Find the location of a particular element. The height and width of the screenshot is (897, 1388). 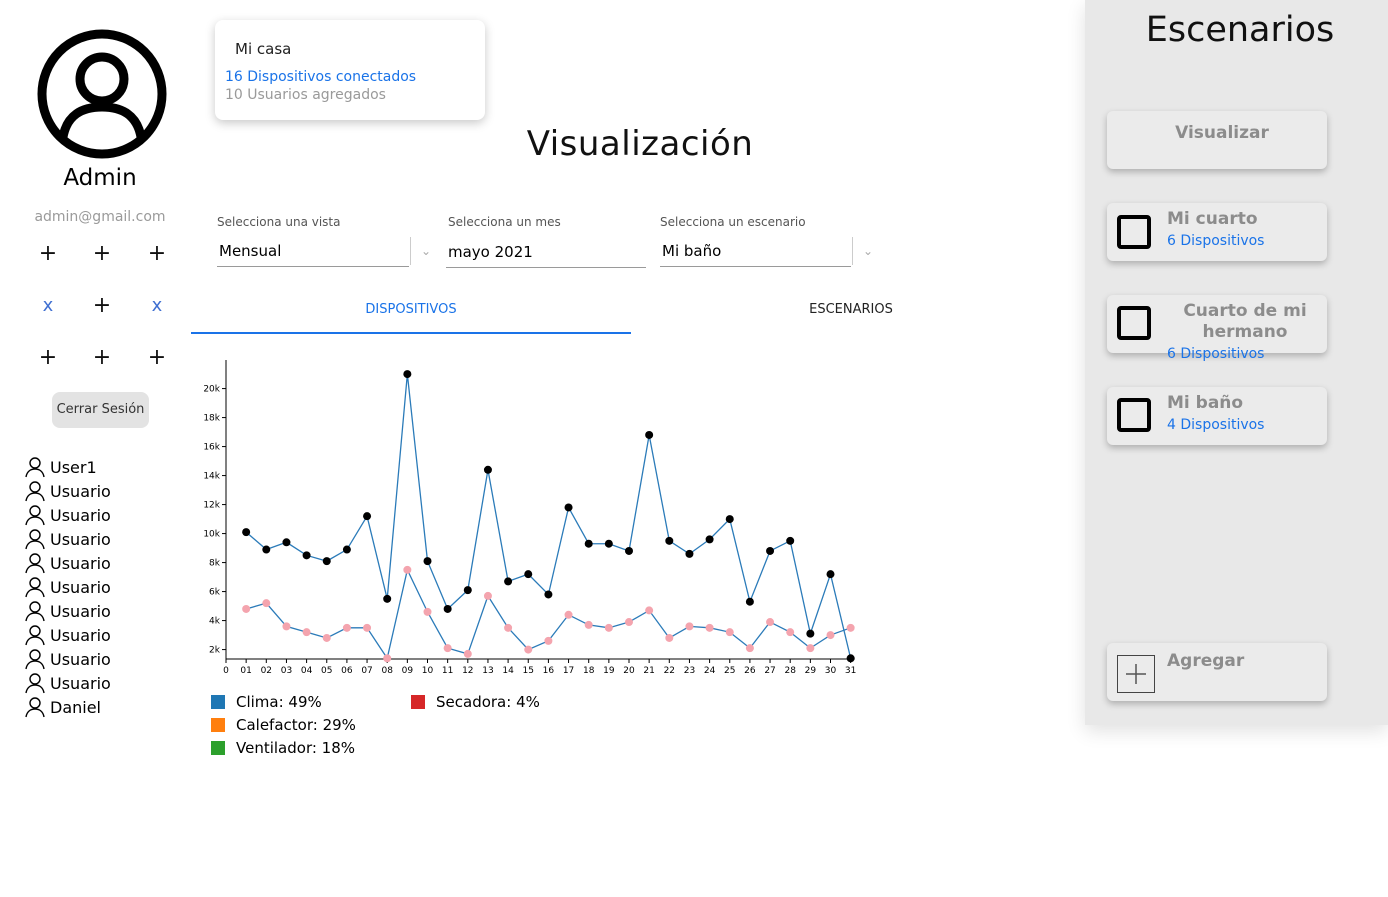

scenario-select-chevron-down-icon: ⌄ is located at coordinates (867, 251).